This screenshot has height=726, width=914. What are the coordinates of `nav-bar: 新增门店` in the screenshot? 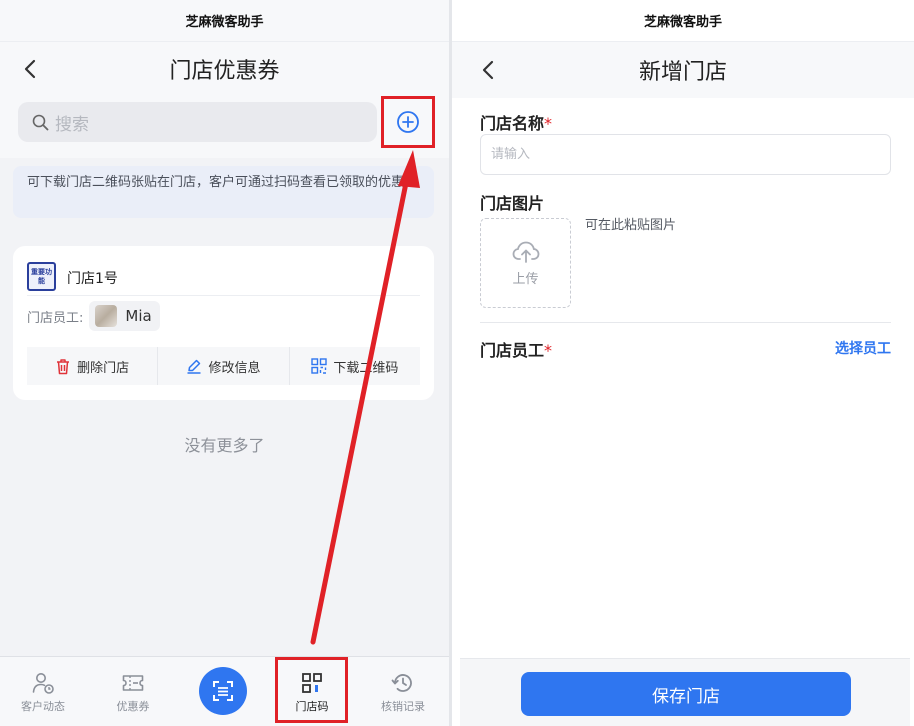 It's located at (683, 70).